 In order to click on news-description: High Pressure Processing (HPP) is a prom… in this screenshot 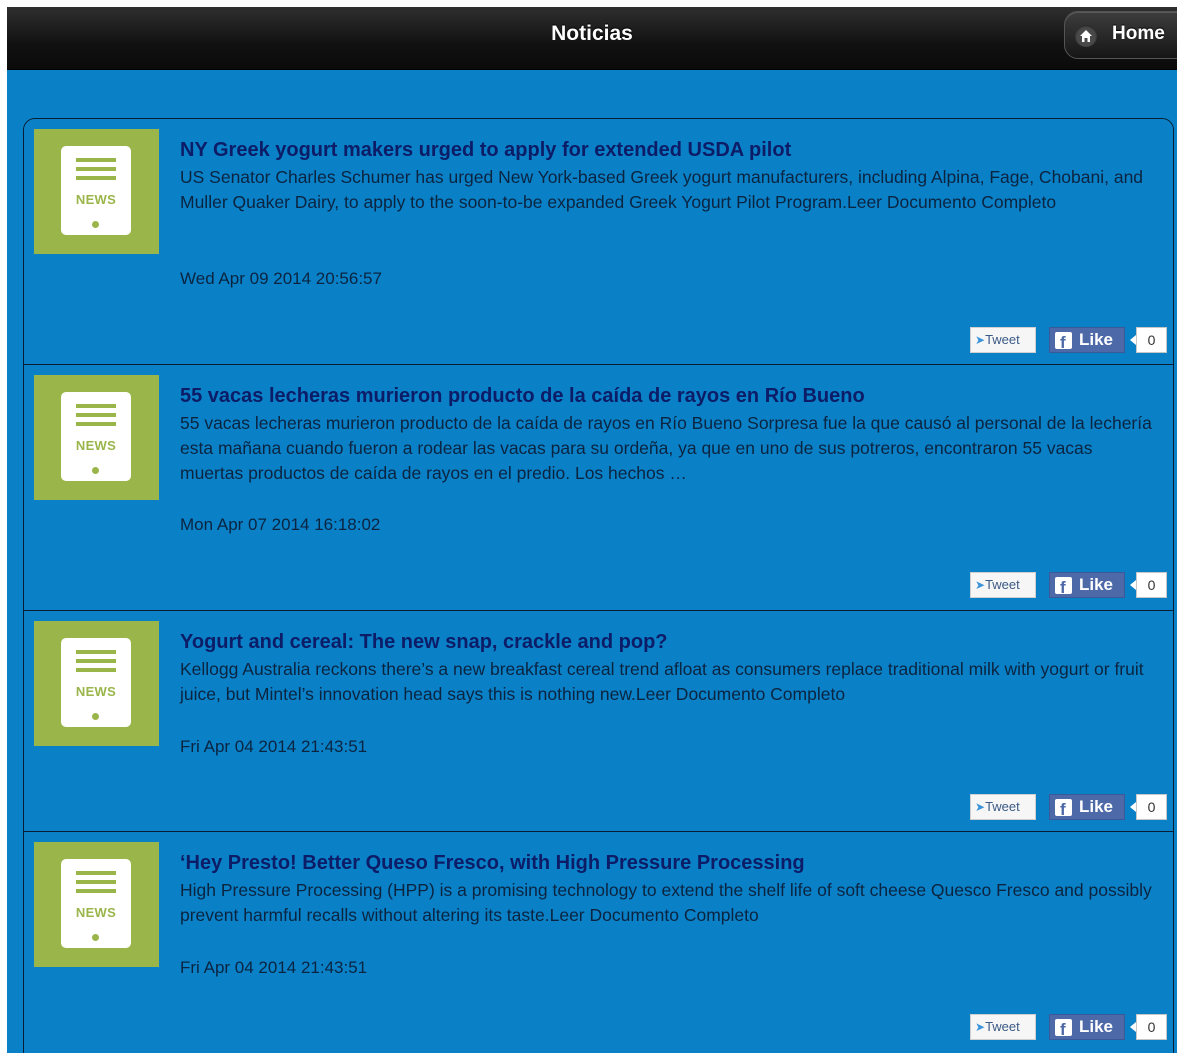, I will do `click(666, 902)`.